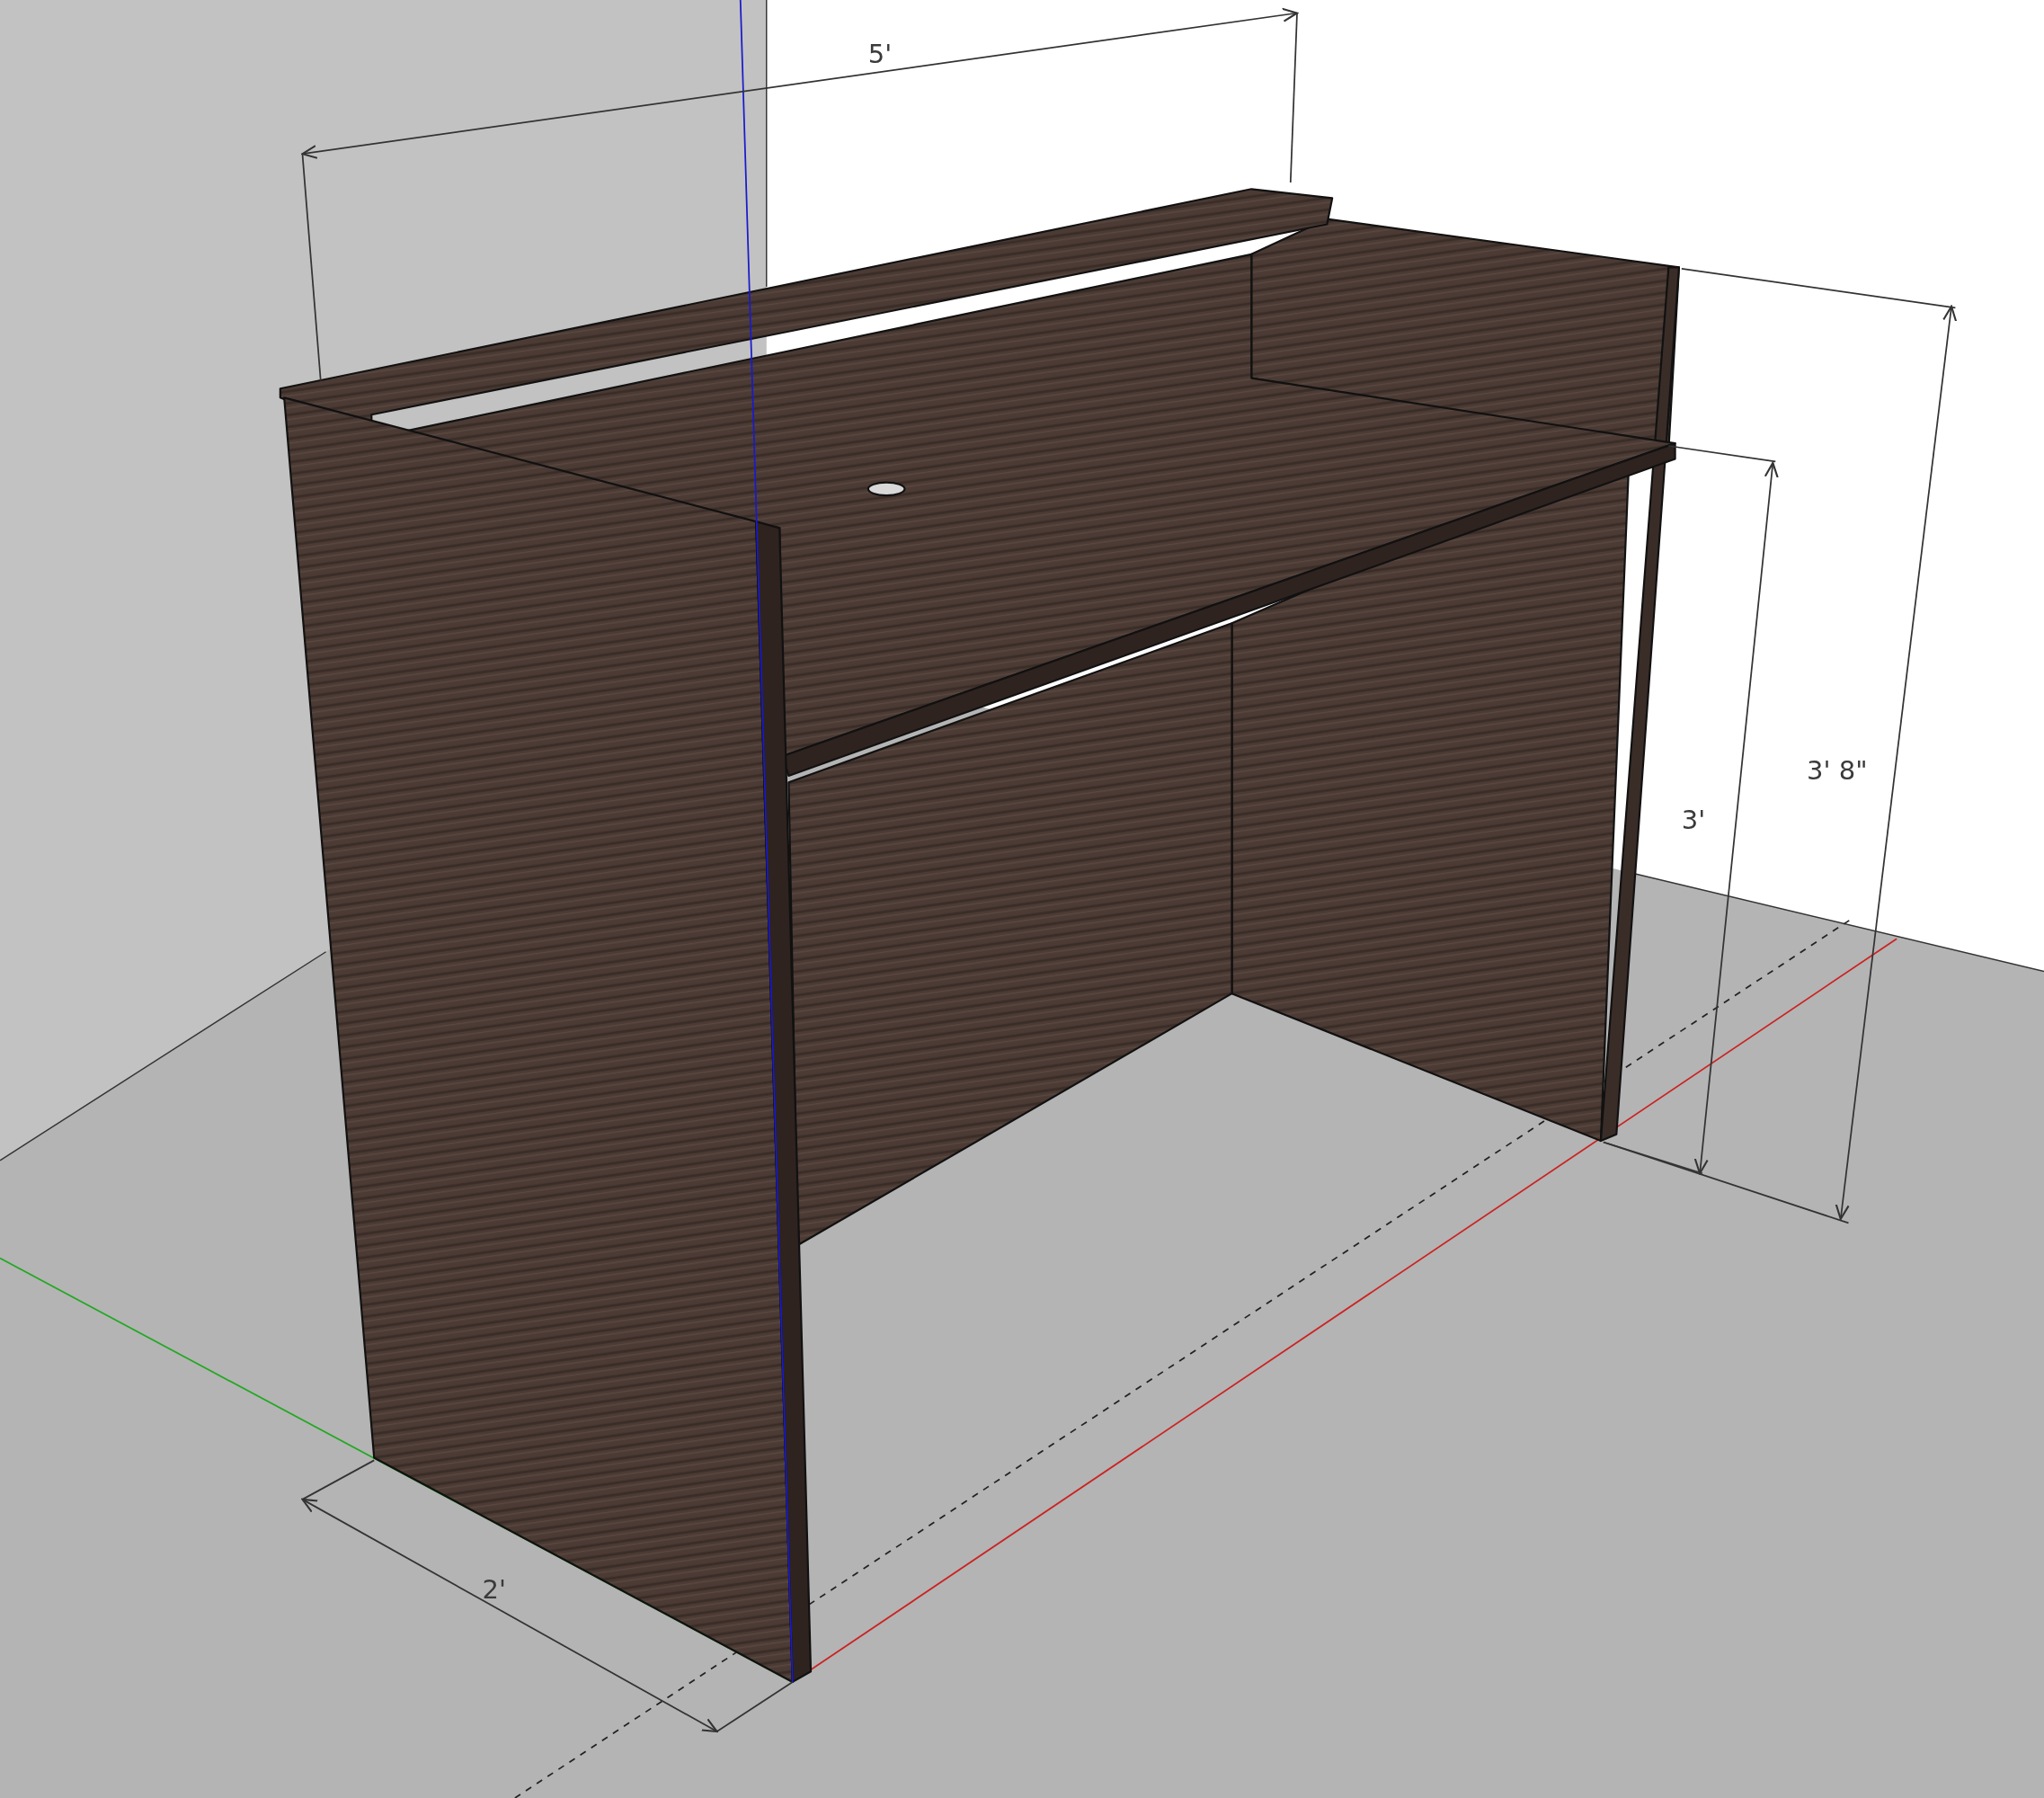  I want to click on dimension-label: 3' 8", so click(1837, 771).